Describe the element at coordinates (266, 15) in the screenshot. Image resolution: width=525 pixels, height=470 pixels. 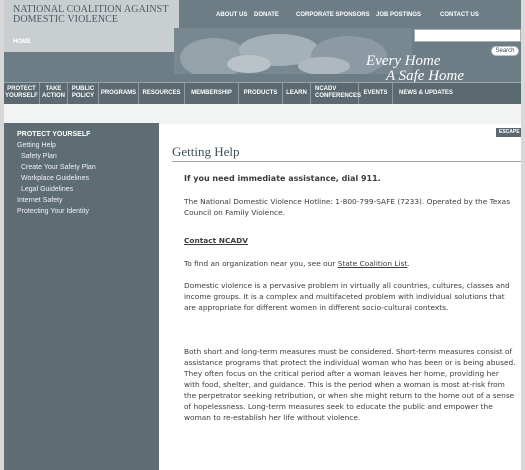
I see `topnav-donate: DONATE` at that location.